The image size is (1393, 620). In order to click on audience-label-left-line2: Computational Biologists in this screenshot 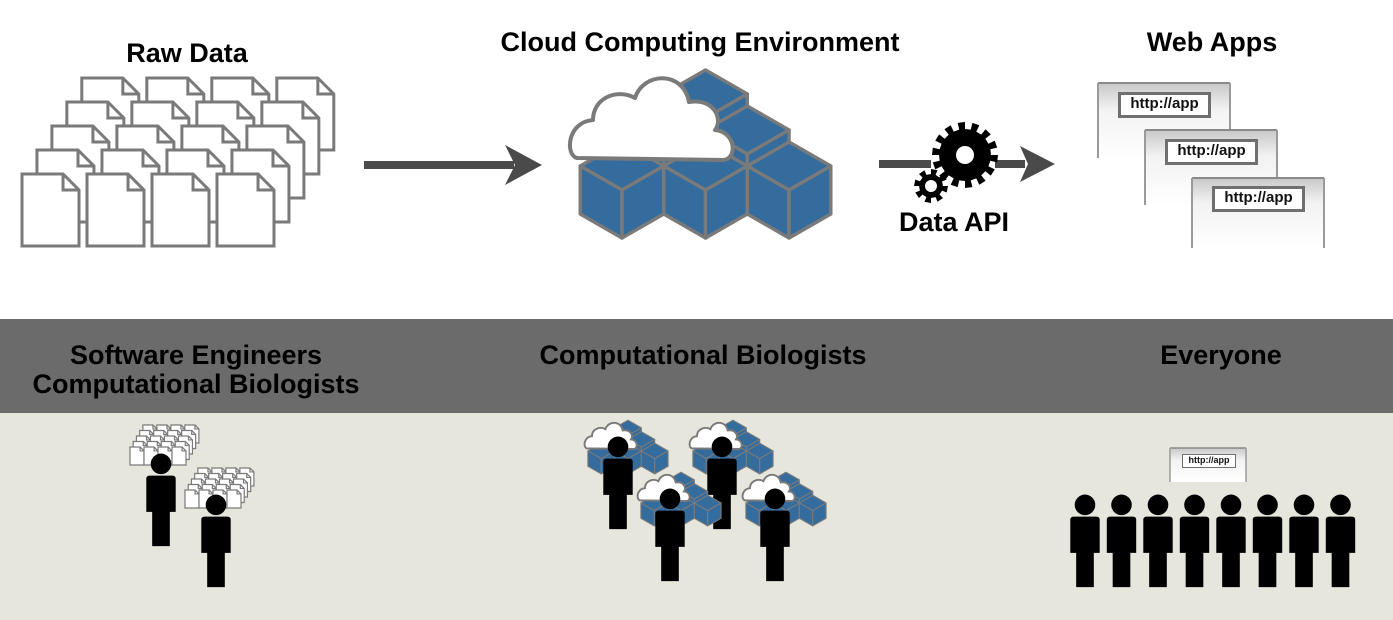, I will do `click(196, 384)`.